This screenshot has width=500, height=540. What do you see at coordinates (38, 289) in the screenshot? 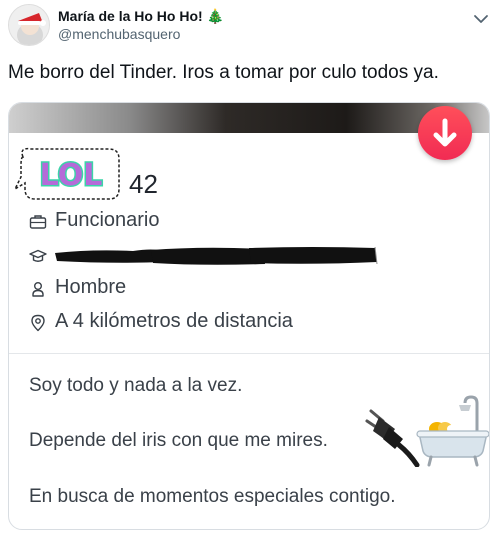
I see `person-icon` at bounding box center [38, 289].